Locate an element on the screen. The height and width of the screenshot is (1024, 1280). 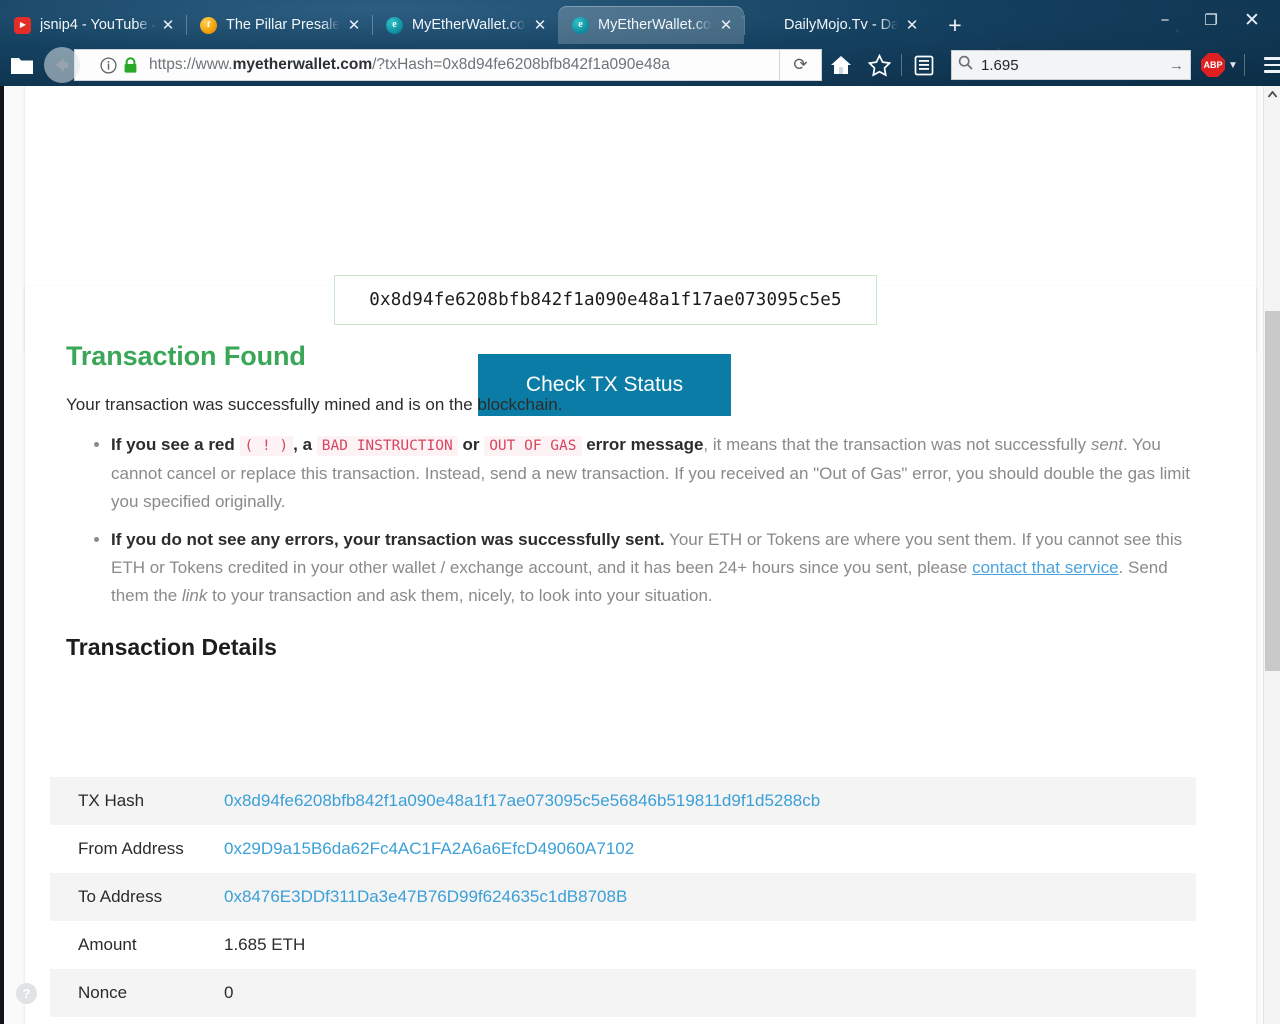
page-title: Transaction Found is located at coordinates (186, 356).